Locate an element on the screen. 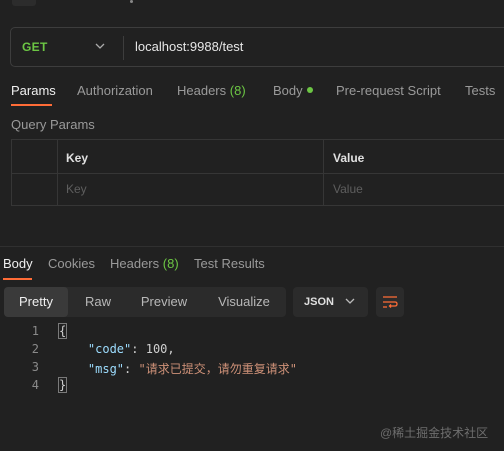 The height and width of the screenshot is (451, 504). response-tab-body: Body is located at coordinates (18, 263).